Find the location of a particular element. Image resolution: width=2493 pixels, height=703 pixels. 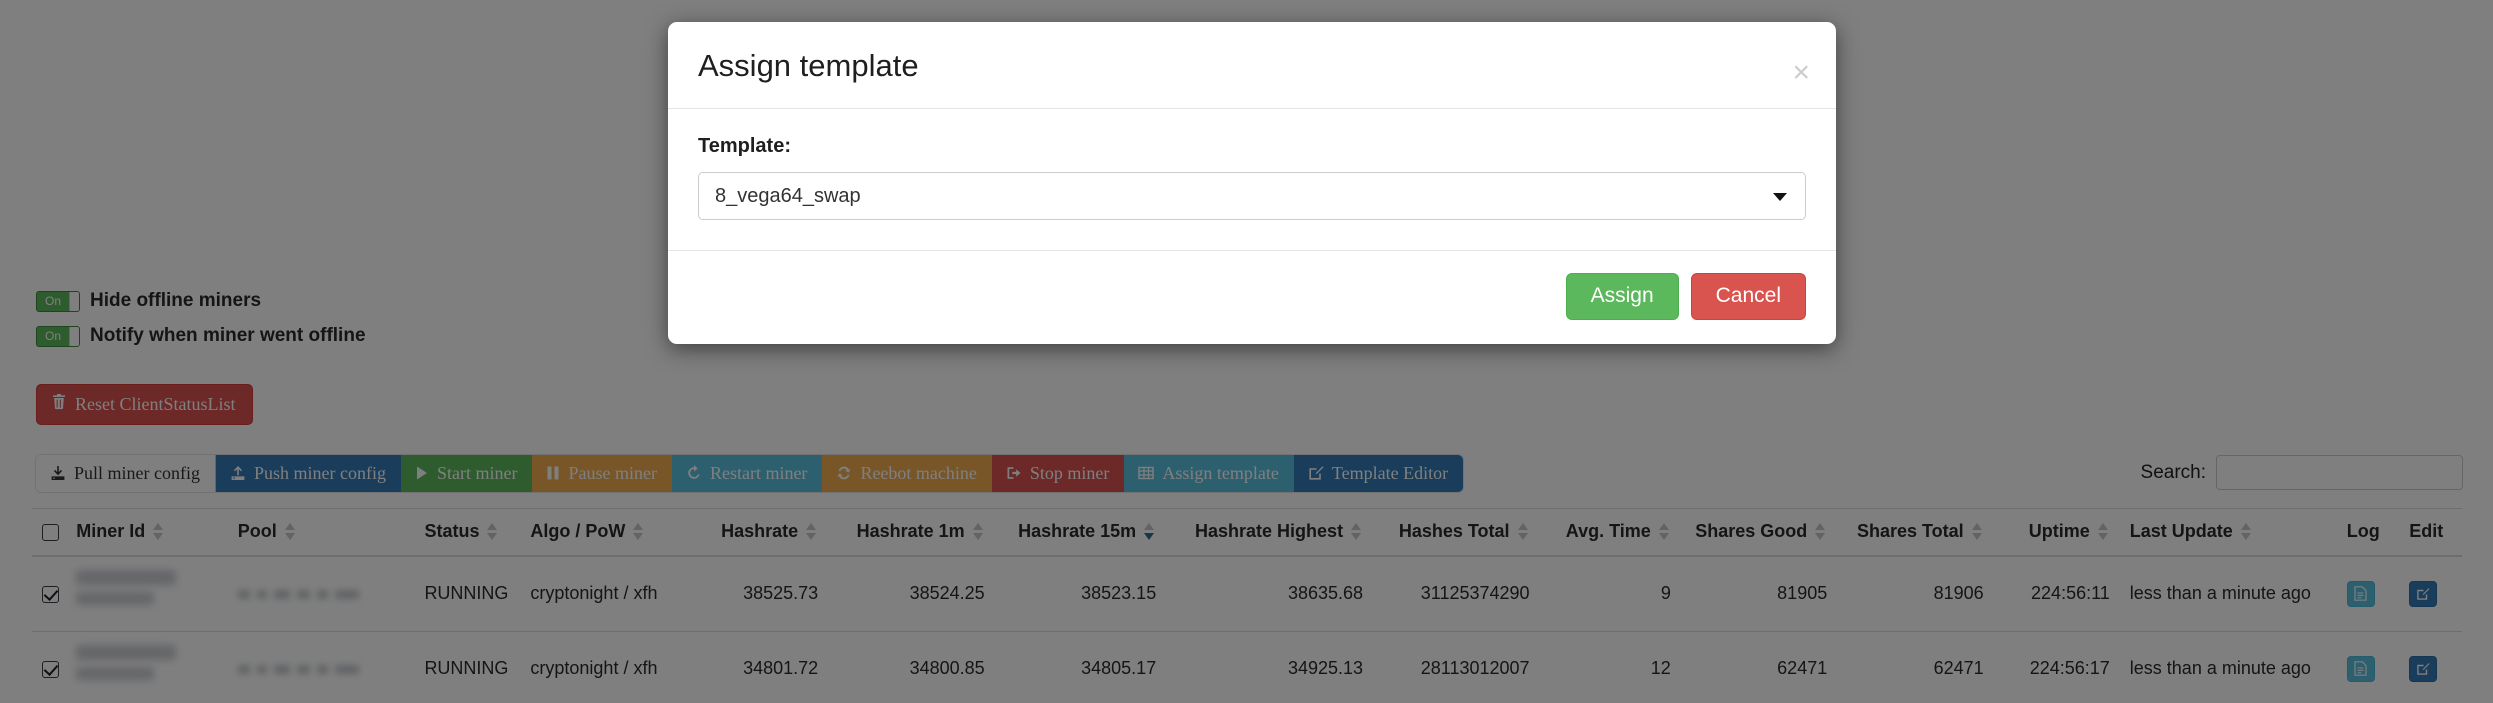

close-icon: × is located at coordinates (1801, 73).